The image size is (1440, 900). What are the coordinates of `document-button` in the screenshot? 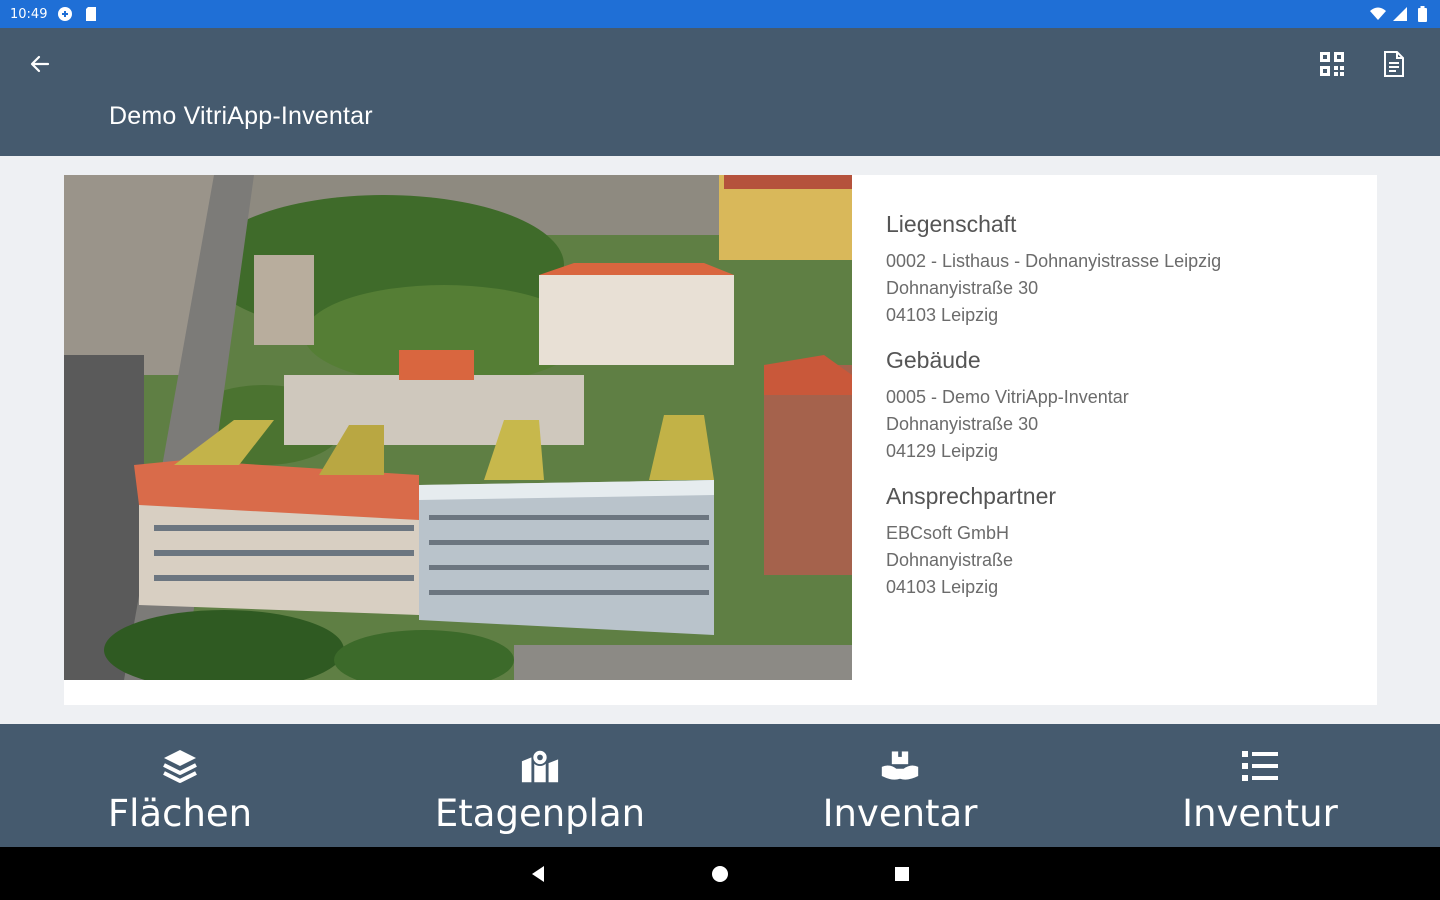 It's located at (1394, 64).